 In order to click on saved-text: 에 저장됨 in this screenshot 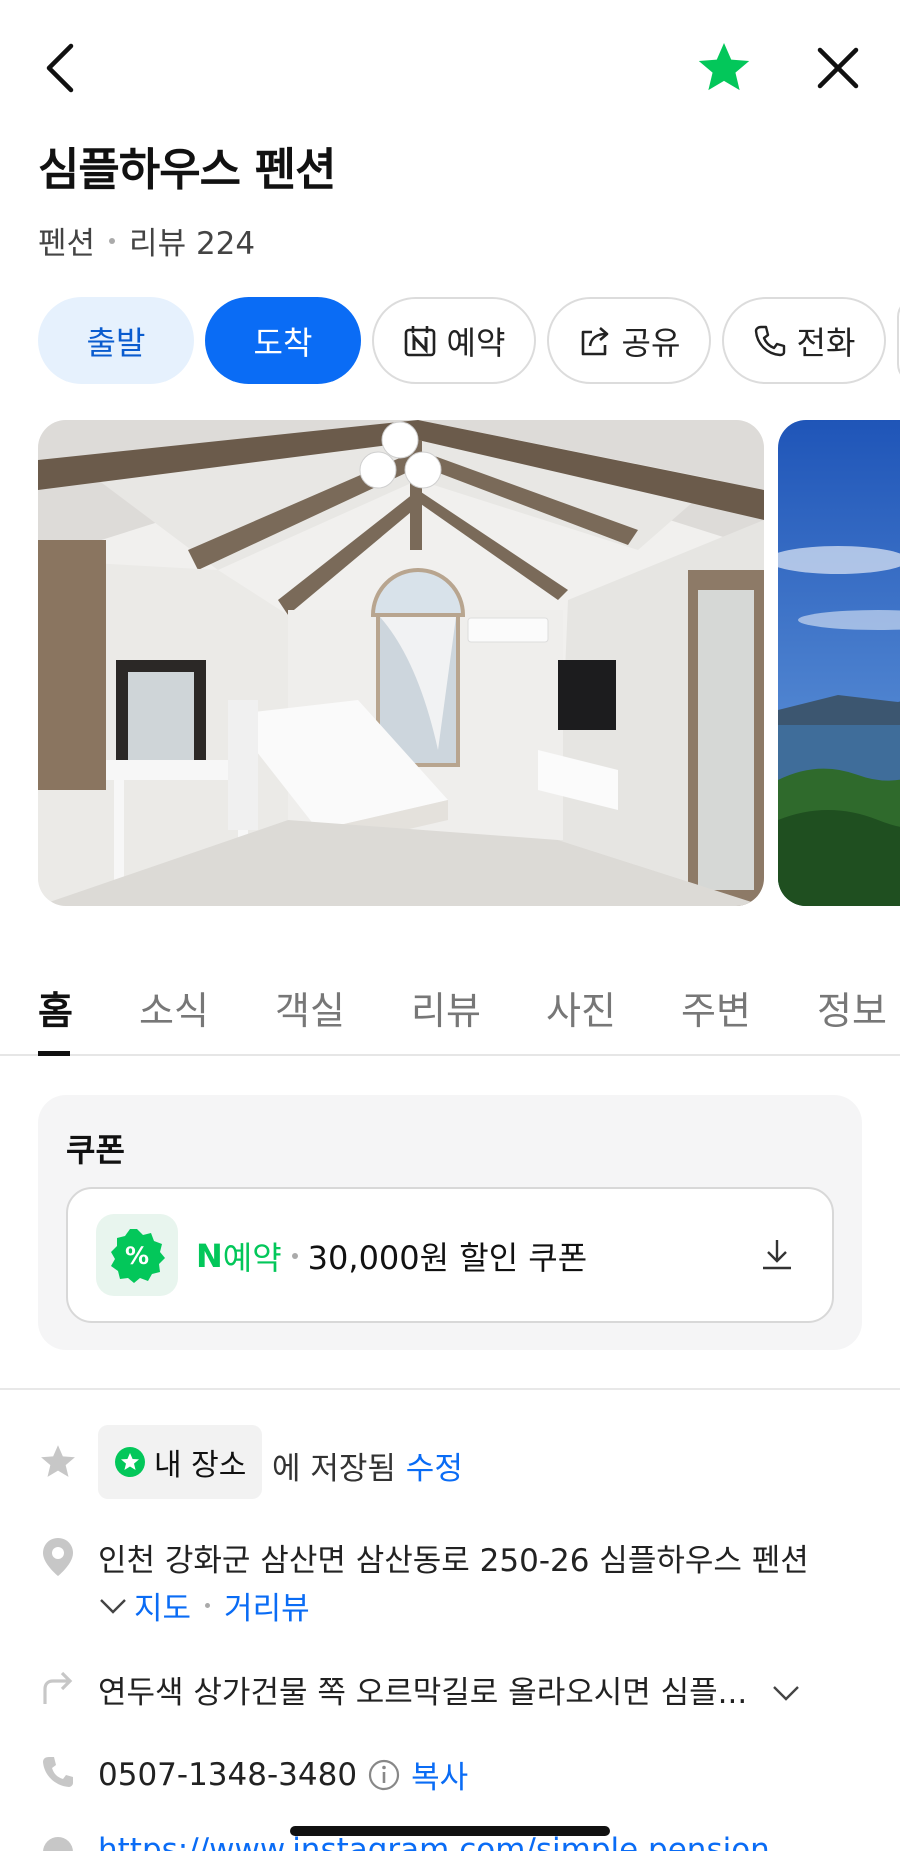, I will do `click(334, 1469)`.